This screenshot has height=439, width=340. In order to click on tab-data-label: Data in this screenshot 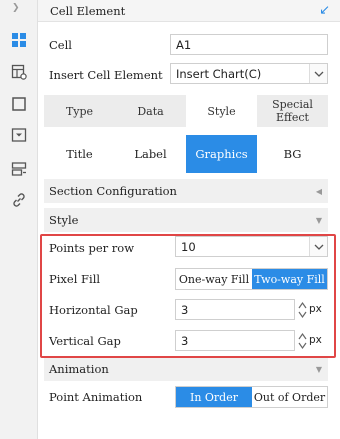, I will do `click(150, 111)`.